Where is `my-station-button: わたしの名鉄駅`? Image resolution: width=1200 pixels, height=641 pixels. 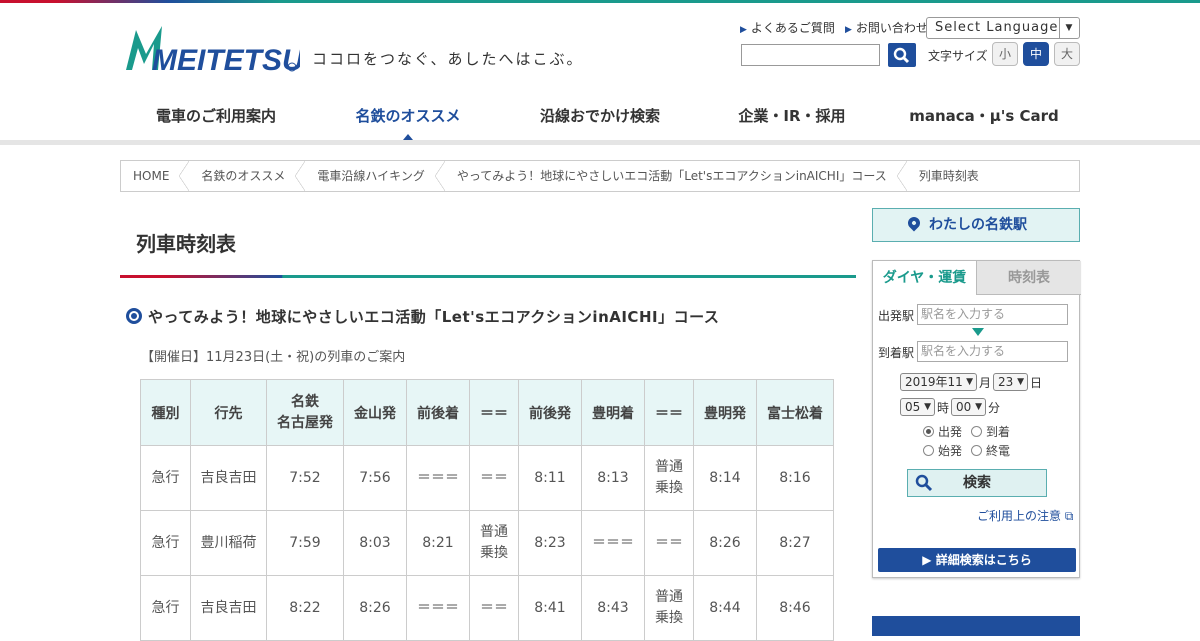
my-station-button: わたしの名鉄駅 is located at coordinates (976, 225).